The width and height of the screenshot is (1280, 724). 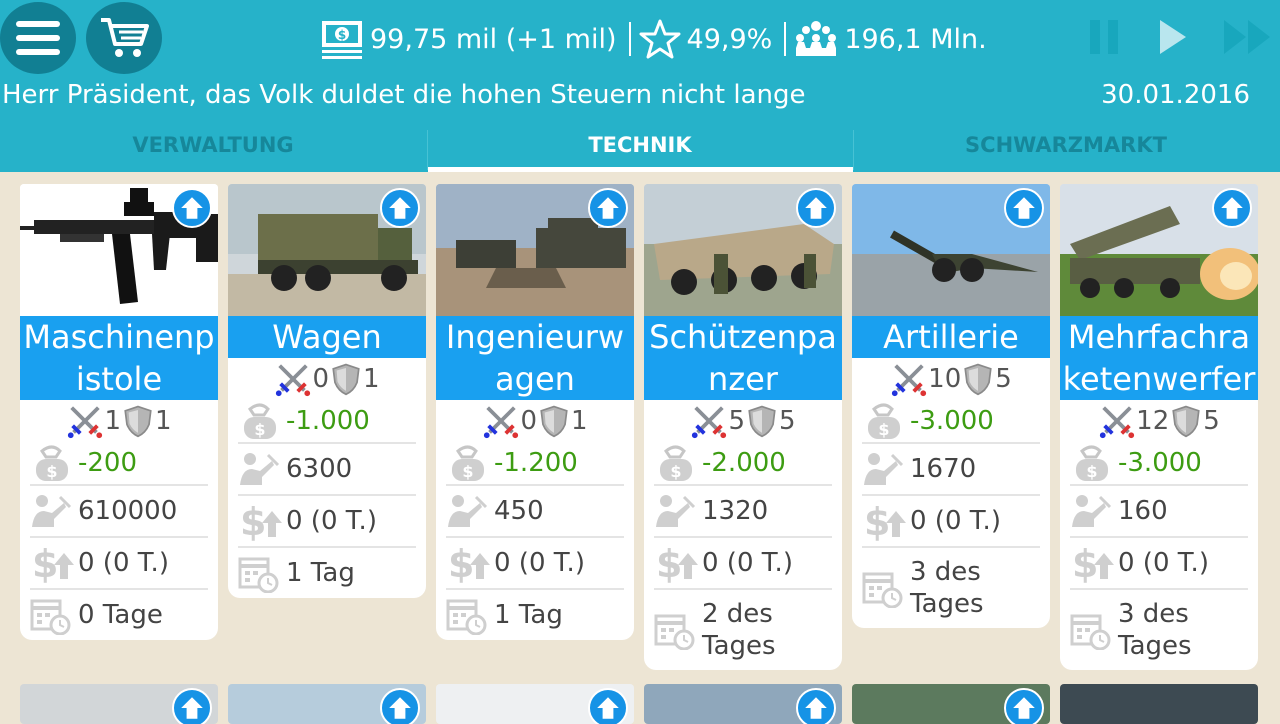 I want to click on unit-card-wagen: Wagen 0 1 -1.000 6300 0 (0 T.) 1 Tag, so click(x=327, y=391).